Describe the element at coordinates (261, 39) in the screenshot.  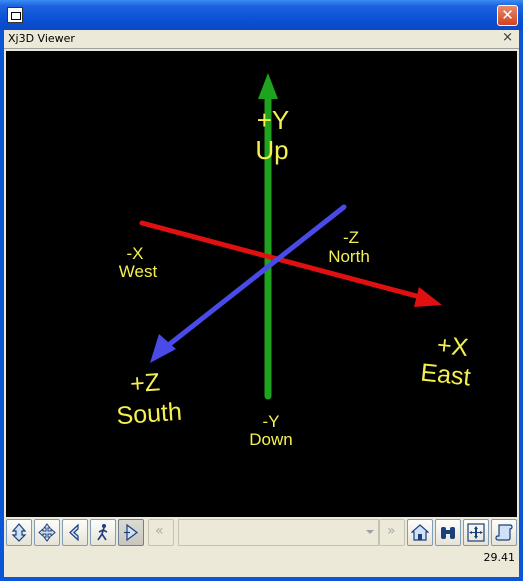
I see `viewer-panel-header: Xj3D Viewer ×` at that location.